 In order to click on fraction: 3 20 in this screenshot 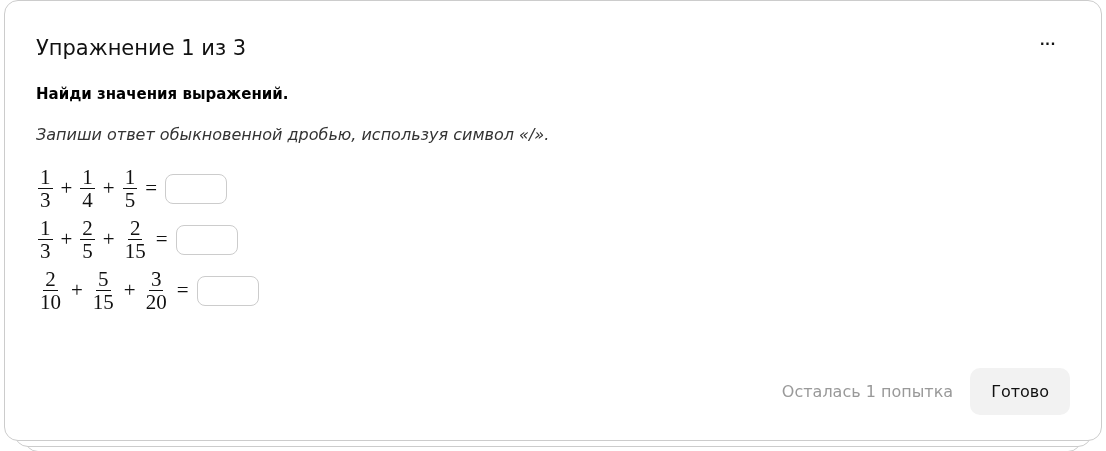, I will do `click(156, 291)`.